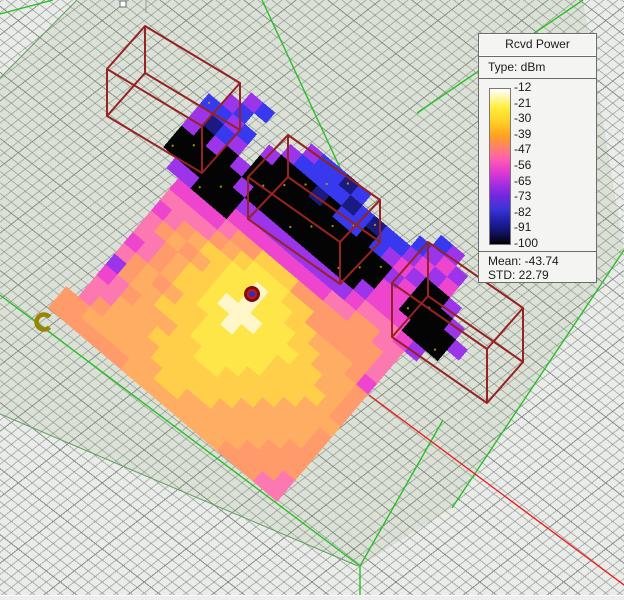 Image resolution: width=624 pixels, height=600 pixels. Describe the element at coordinates (518, 275) in the screenshot. I see `std-value: STD: 22.79` at that location.